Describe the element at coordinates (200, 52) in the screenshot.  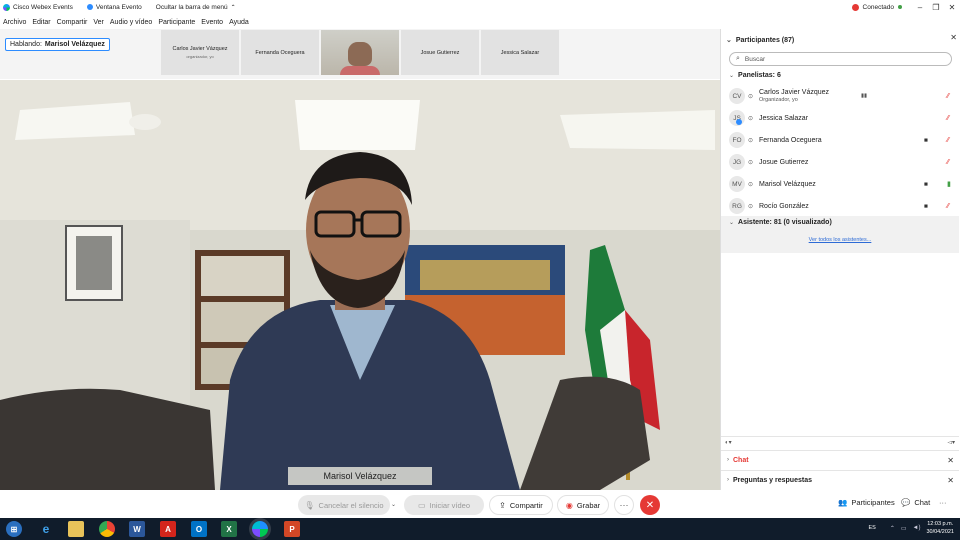
I see `thumbnail-carlos: Carlos Javier Vázquez organizador, yo` at that location.